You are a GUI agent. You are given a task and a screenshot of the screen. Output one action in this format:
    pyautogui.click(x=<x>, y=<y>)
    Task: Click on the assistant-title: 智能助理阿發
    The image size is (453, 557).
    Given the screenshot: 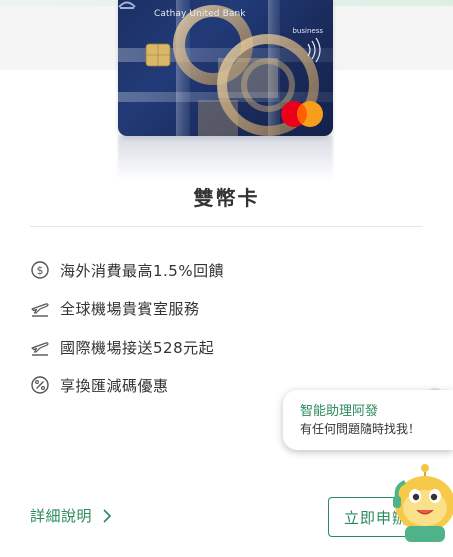 What is the action you would take?
    pyautogui.click(x=339, y=411)
    